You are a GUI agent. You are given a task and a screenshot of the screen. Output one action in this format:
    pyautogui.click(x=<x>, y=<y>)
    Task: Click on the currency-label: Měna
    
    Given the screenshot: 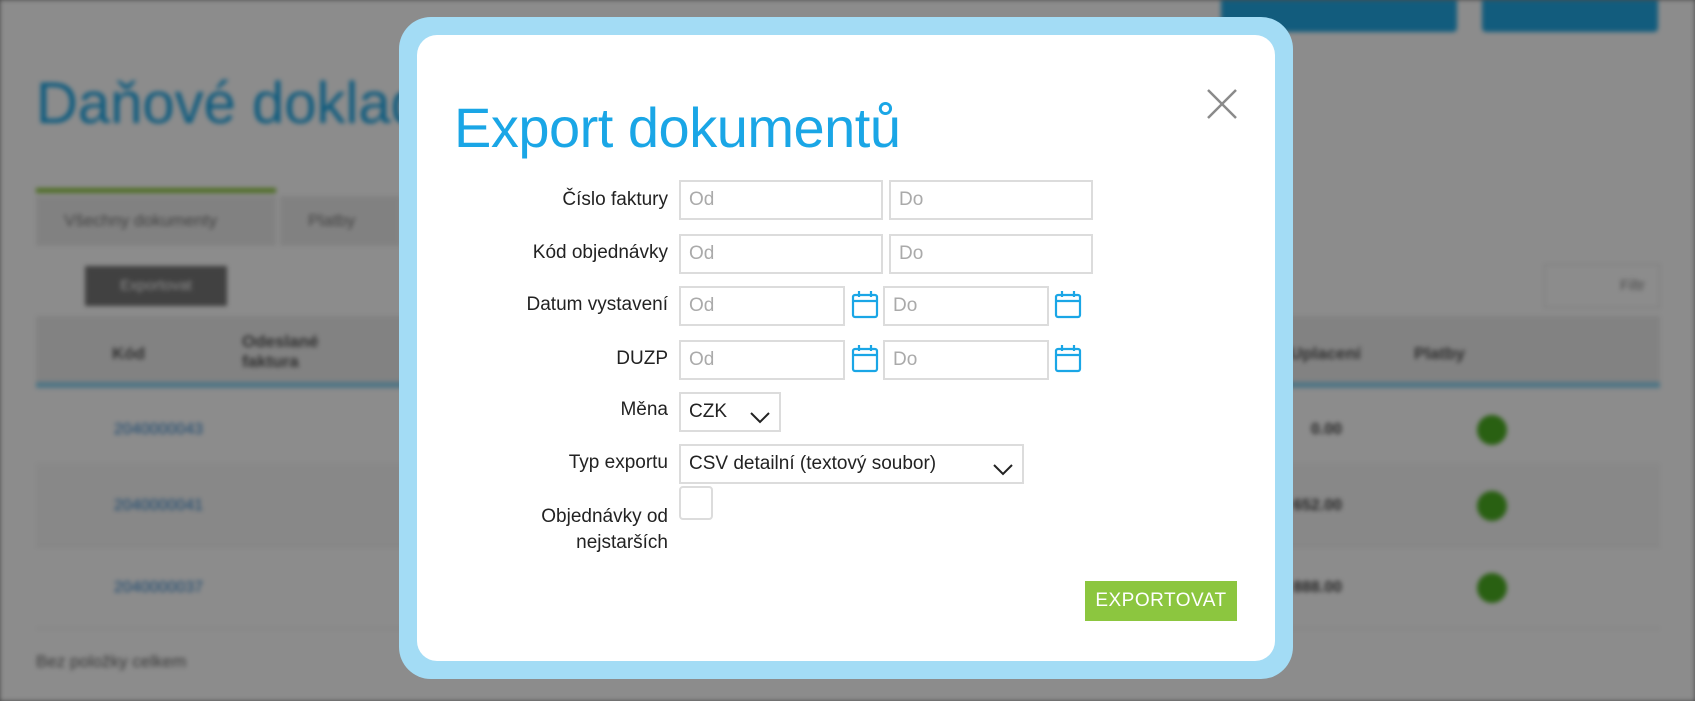 What is the action you would take?
    pyautogui.click(x=644, y=409)
    